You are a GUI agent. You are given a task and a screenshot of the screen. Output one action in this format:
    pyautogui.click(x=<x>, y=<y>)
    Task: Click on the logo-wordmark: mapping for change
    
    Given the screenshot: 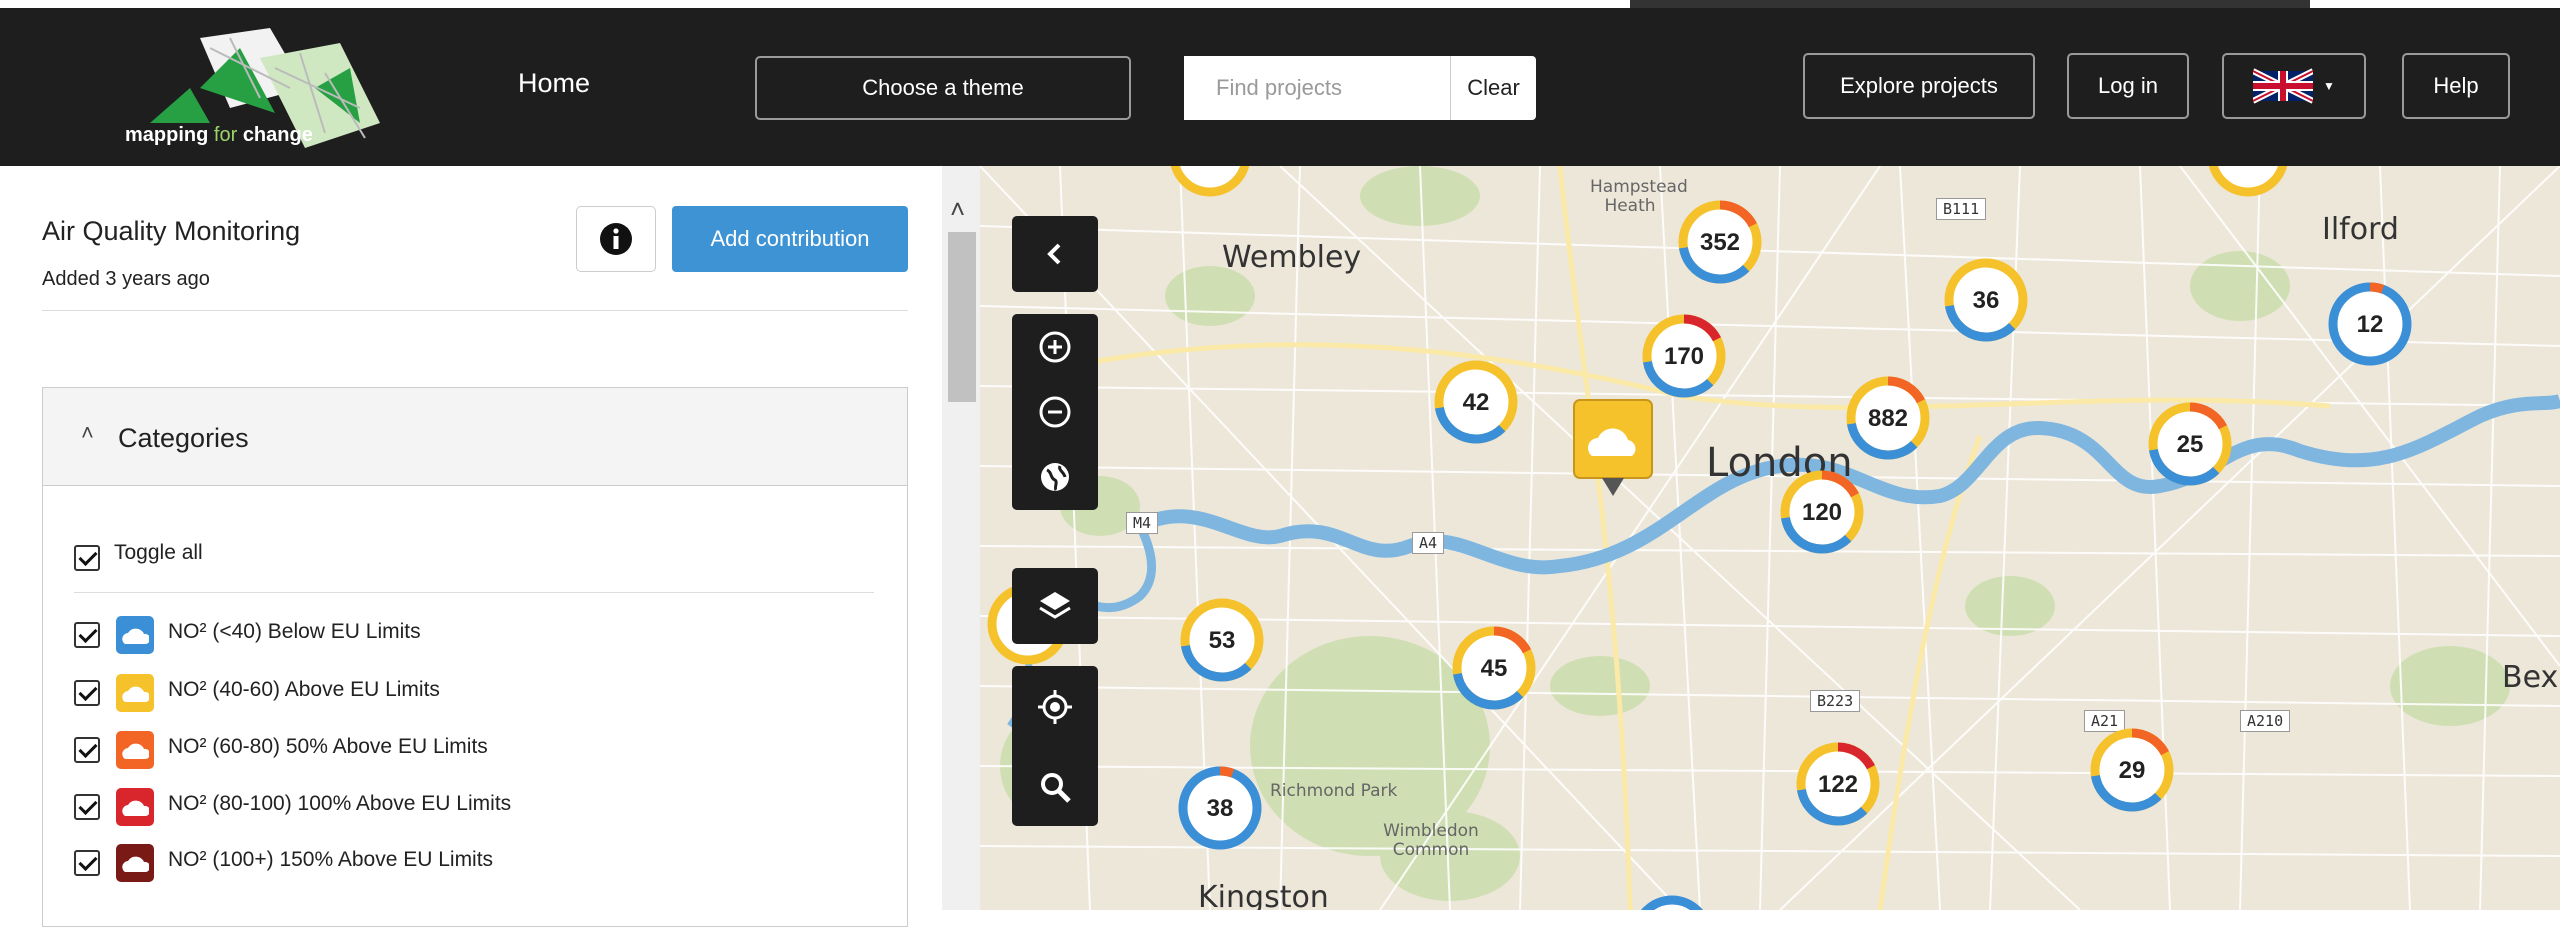 What is the action you would take?
    pyautogui.click(x=219, y=135)
    